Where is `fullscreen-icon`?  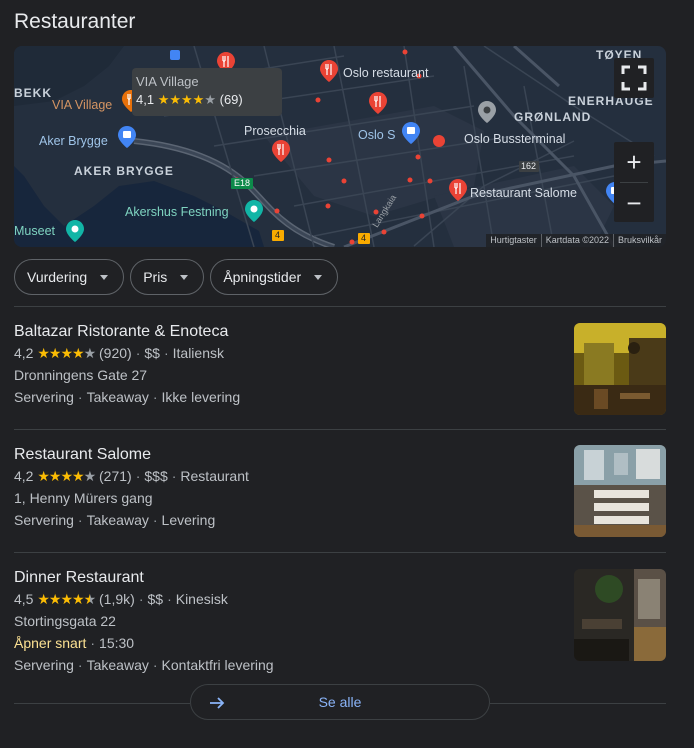
fullscreen-icon is located at coordinates (634, 78).